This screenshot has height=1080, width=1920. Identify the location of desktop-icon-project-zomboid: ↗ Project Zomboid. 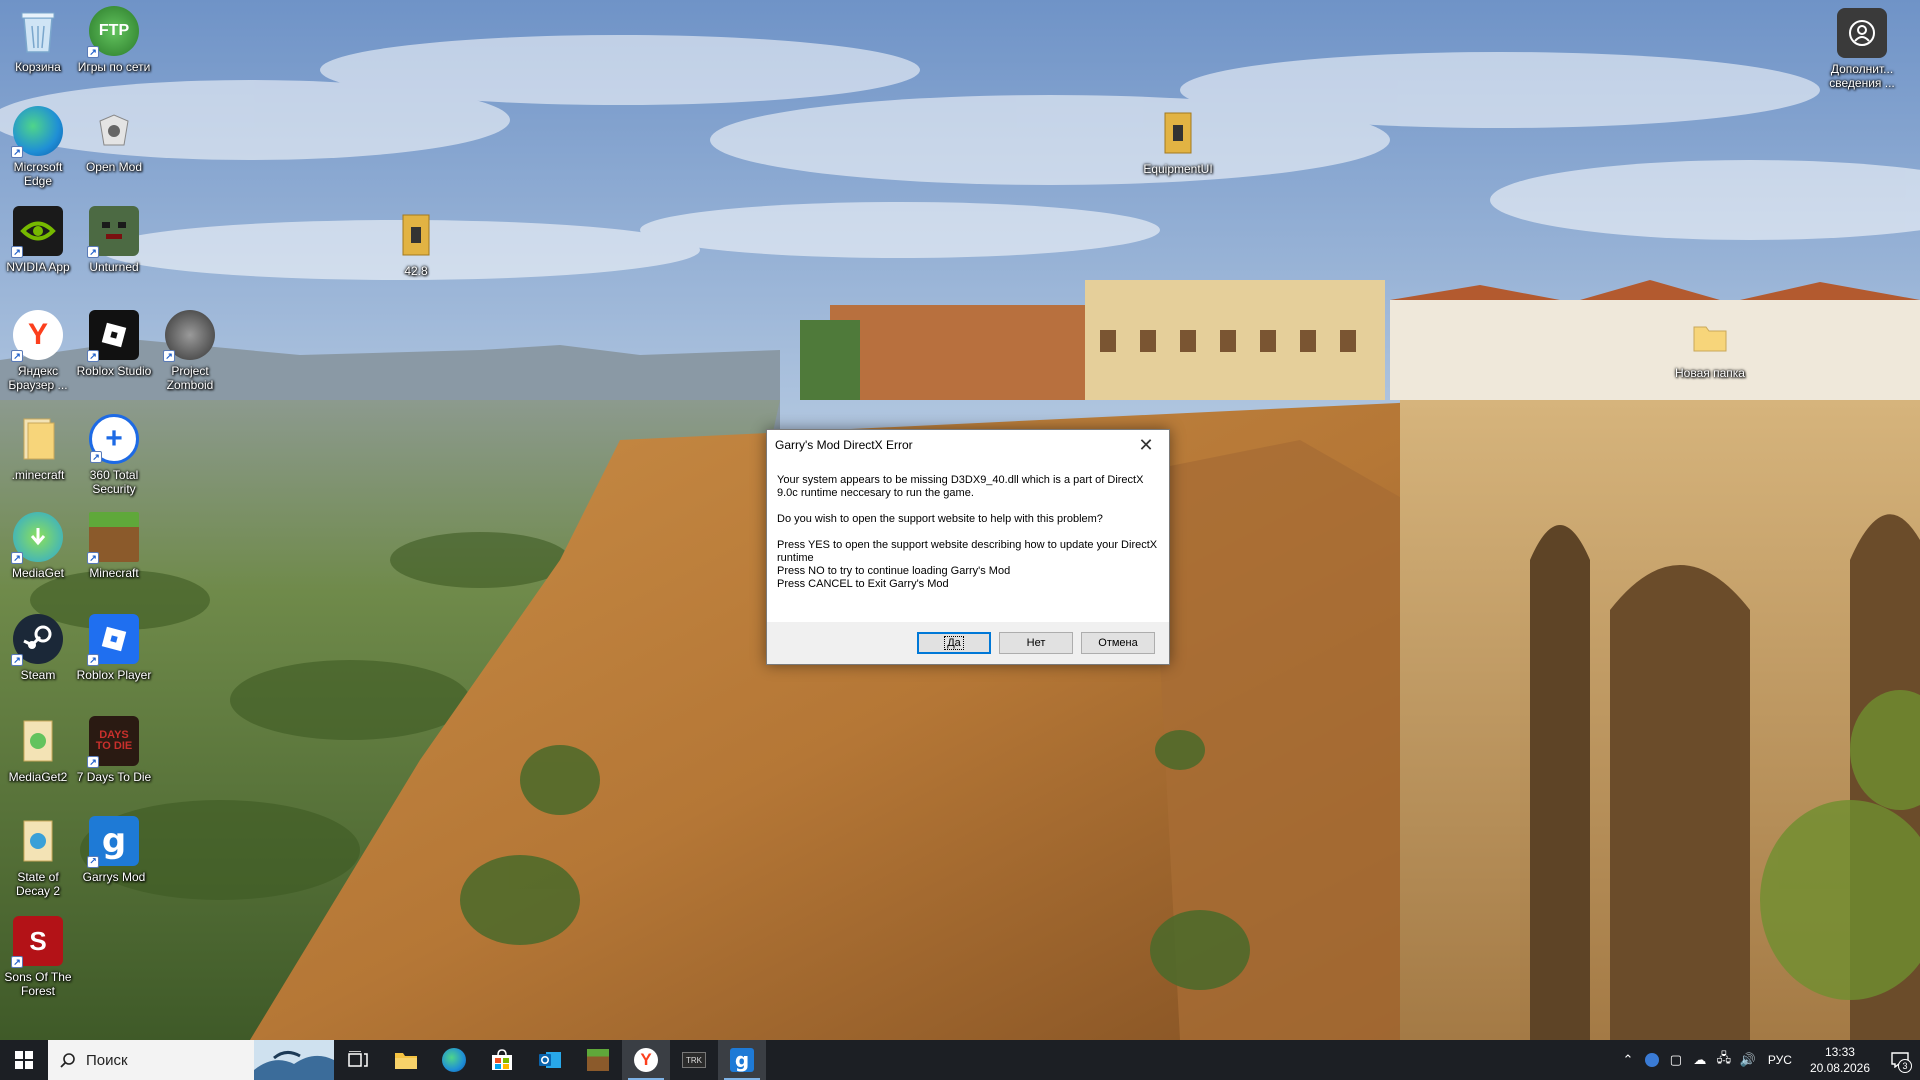
(190, 351).